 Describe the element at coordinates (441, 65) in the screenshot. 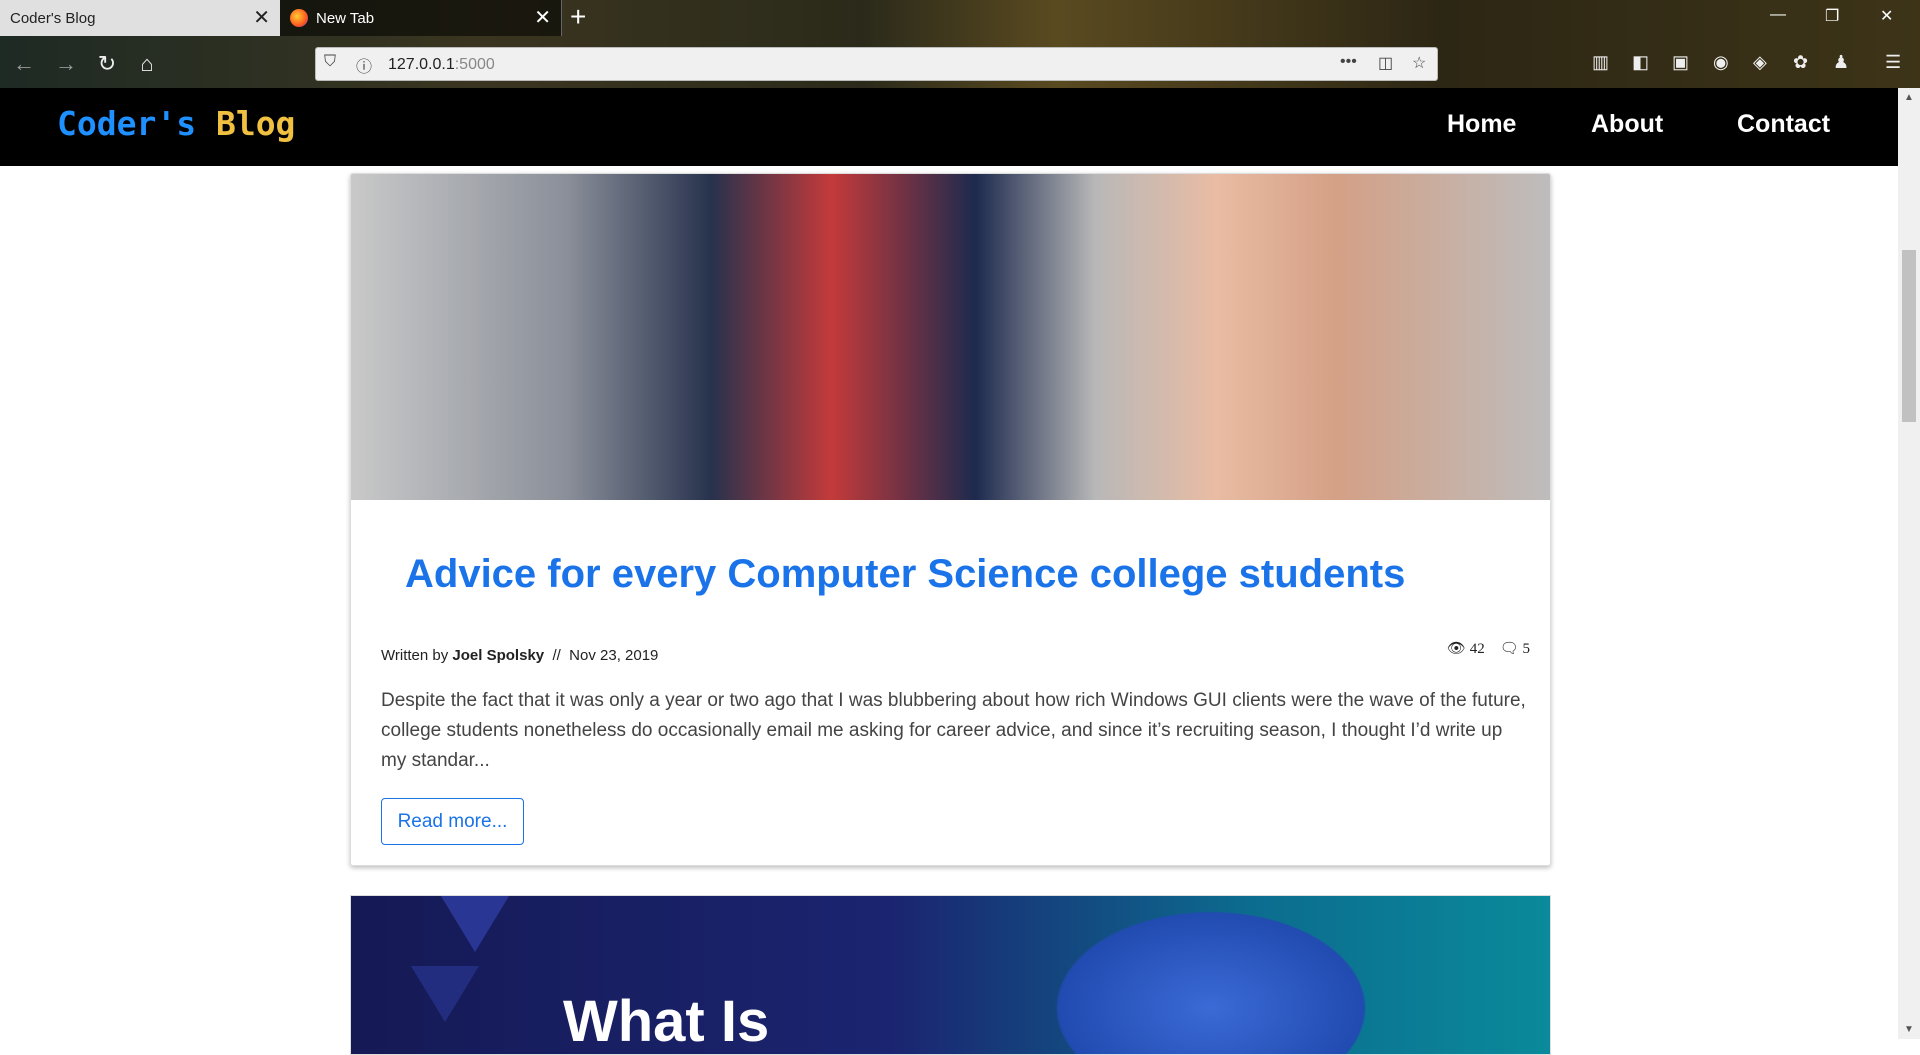

I see `url-text: 127.0.0.1:5000` at that location.